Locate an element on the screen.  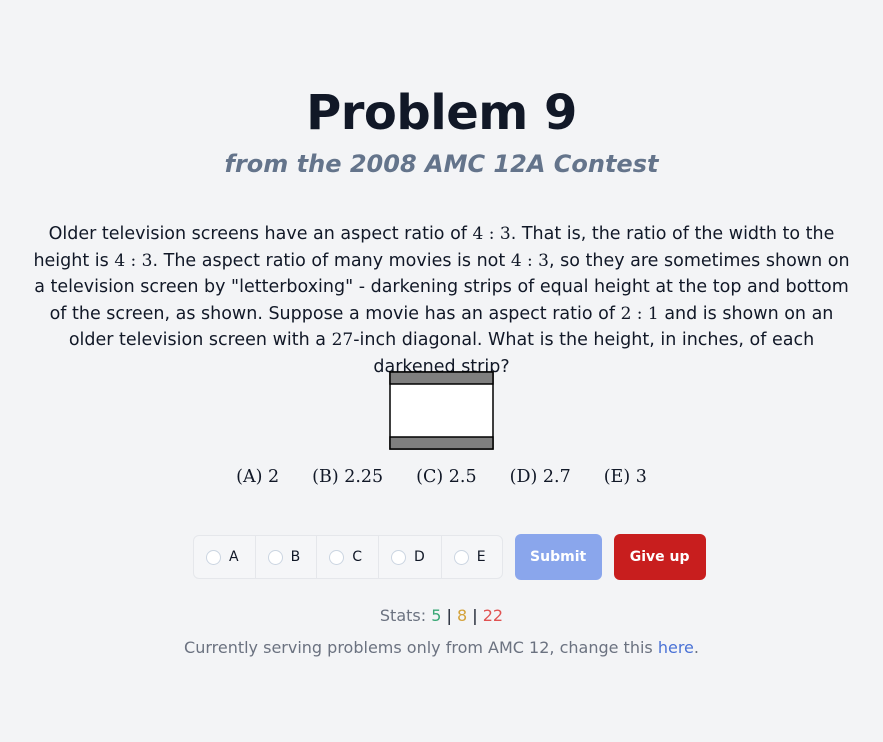
stat-gave-up: 8 is located at coordinates (462, 615).